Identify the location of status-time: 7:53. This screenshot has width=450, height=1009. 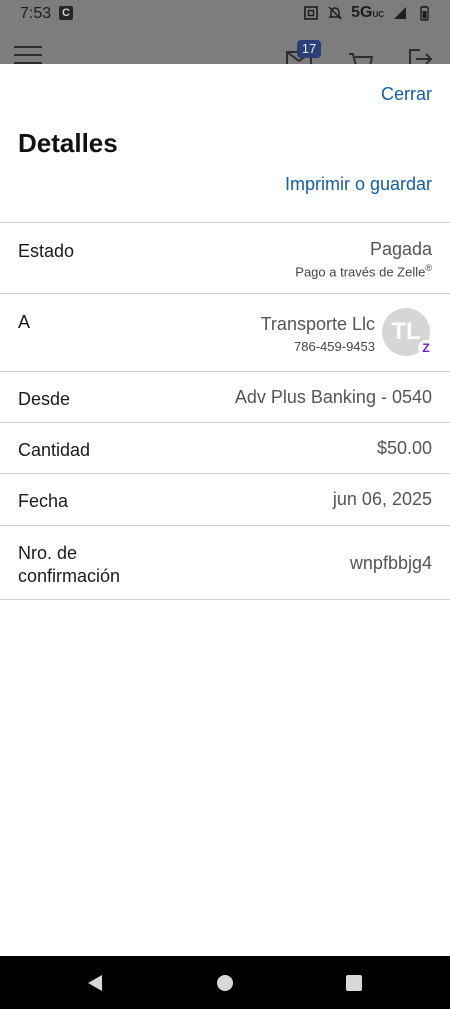
(36, 13).